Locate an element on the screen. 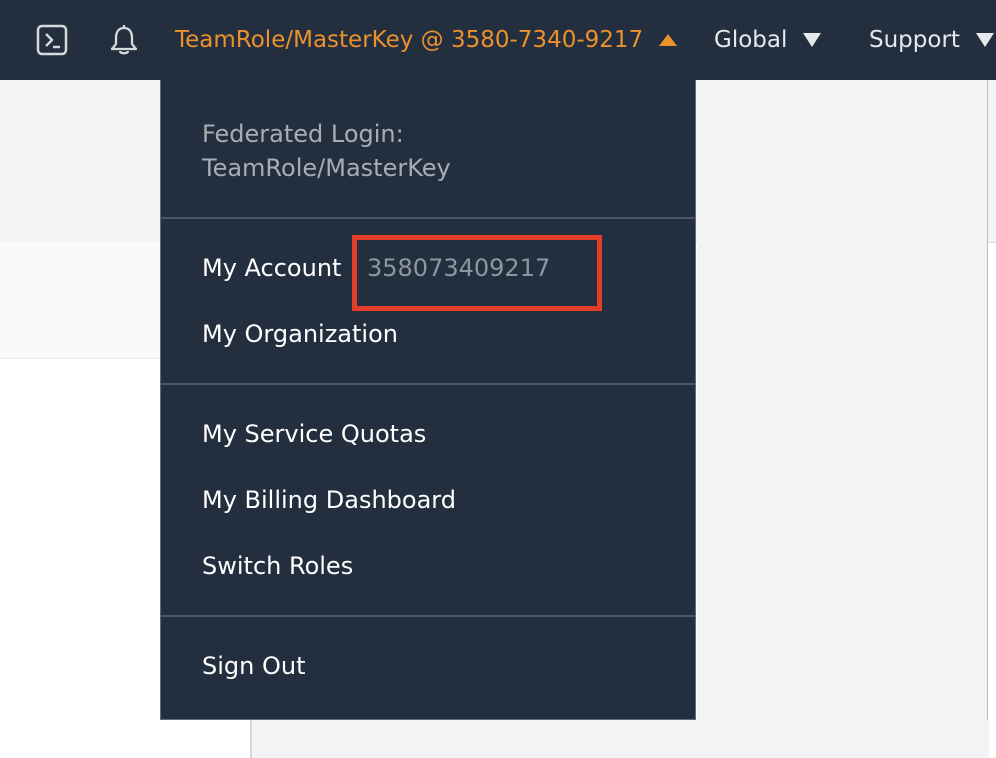 The width and height of the screenshot is (996, 758). region-menu-label: Global is located at coordinates (751, 40).